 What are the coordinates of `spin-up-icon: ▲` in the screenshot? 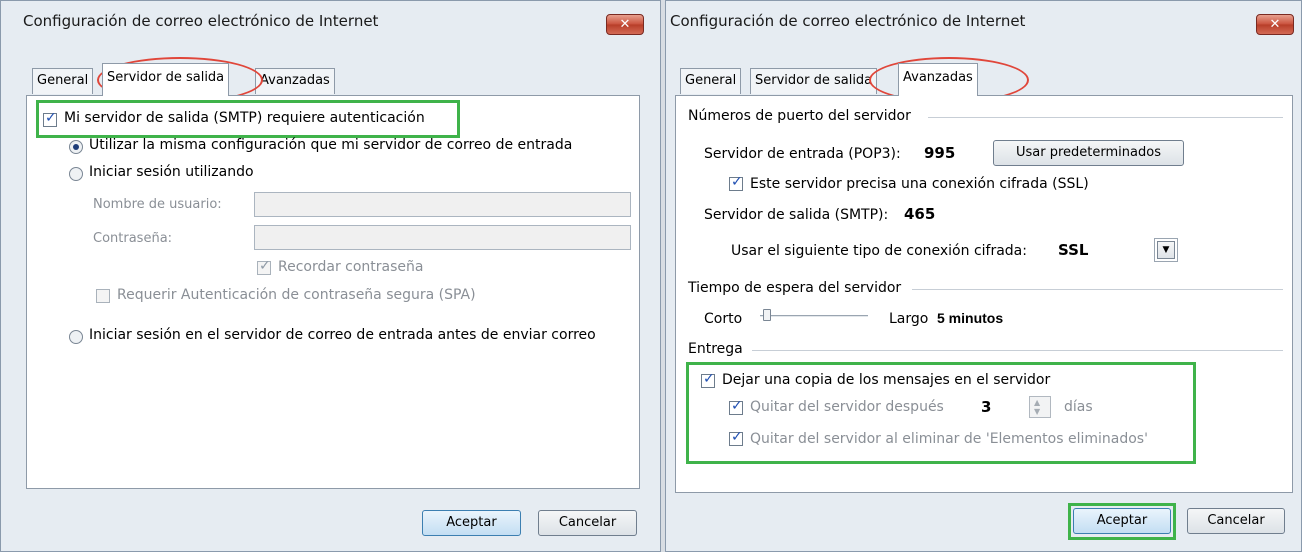 It's located at (1037, 402).